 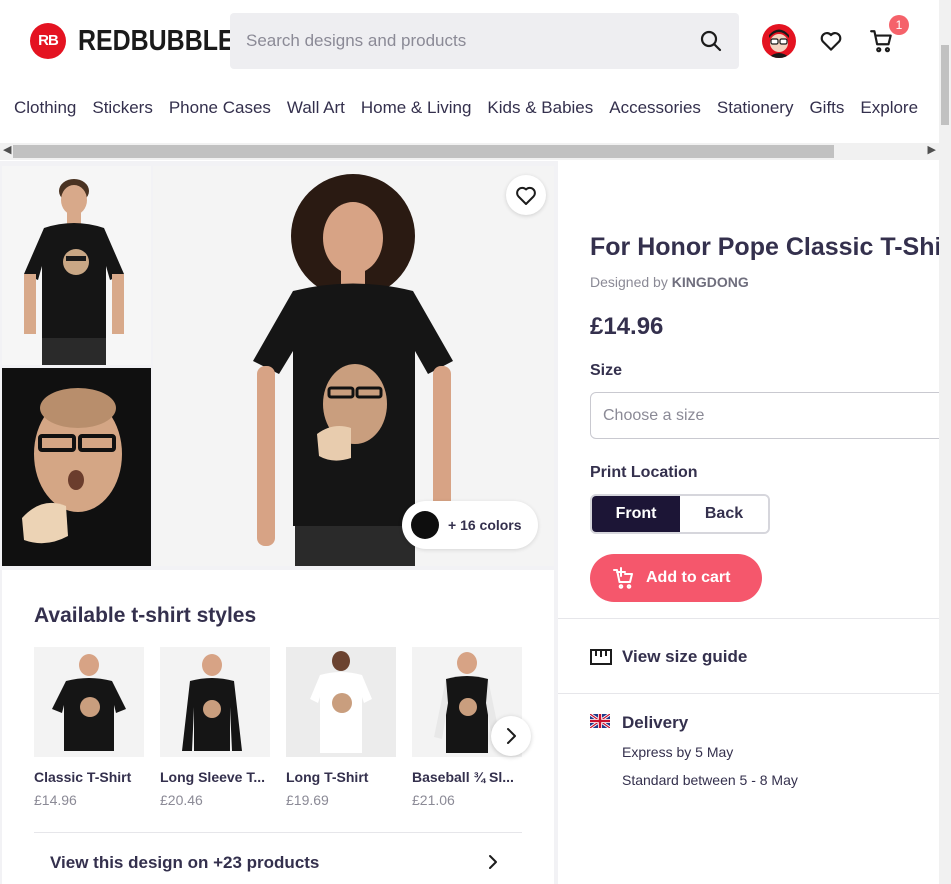 I want to click on logo-mark-text: RB, so click(x=48, y=40).